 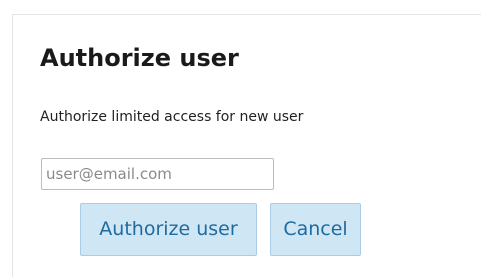 What do you see at coordinates (172, 117) in the screenshot?
I see `dialog-description: Authorize limited access for new user` at bounding box center [172, 117].